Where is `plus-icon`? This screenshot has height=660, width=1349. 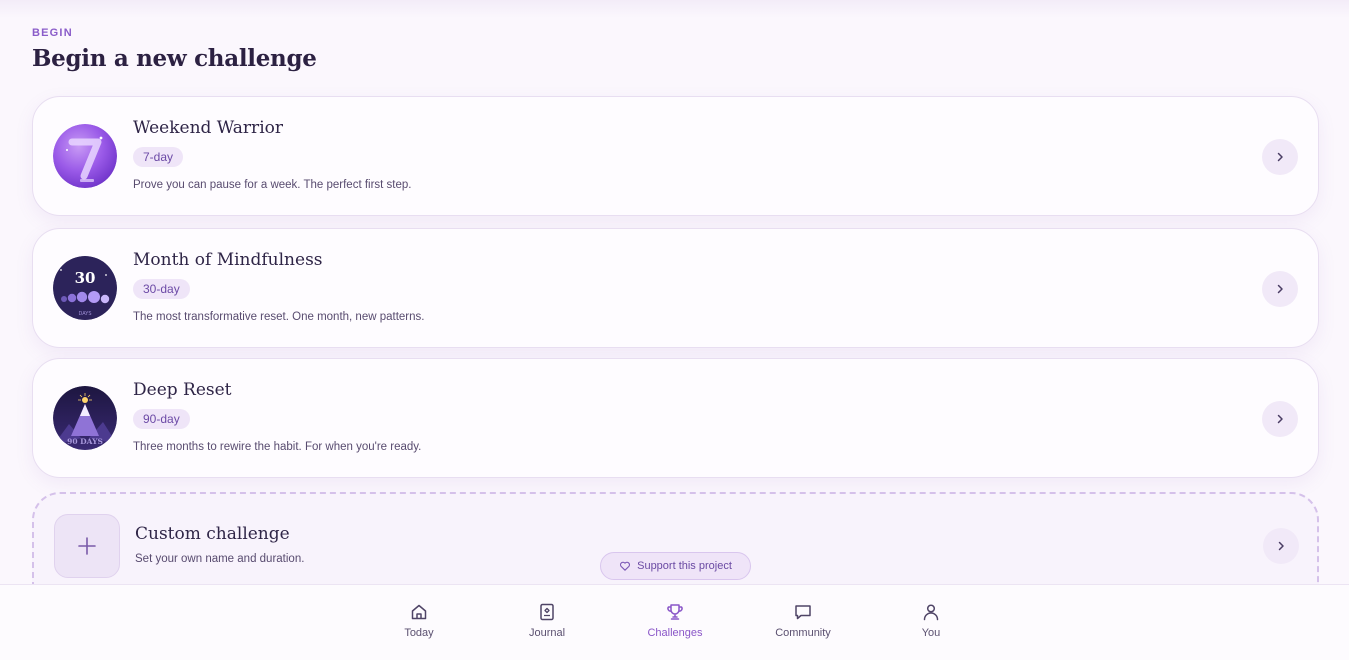
plus-icon is located at coordinates (87, 546).